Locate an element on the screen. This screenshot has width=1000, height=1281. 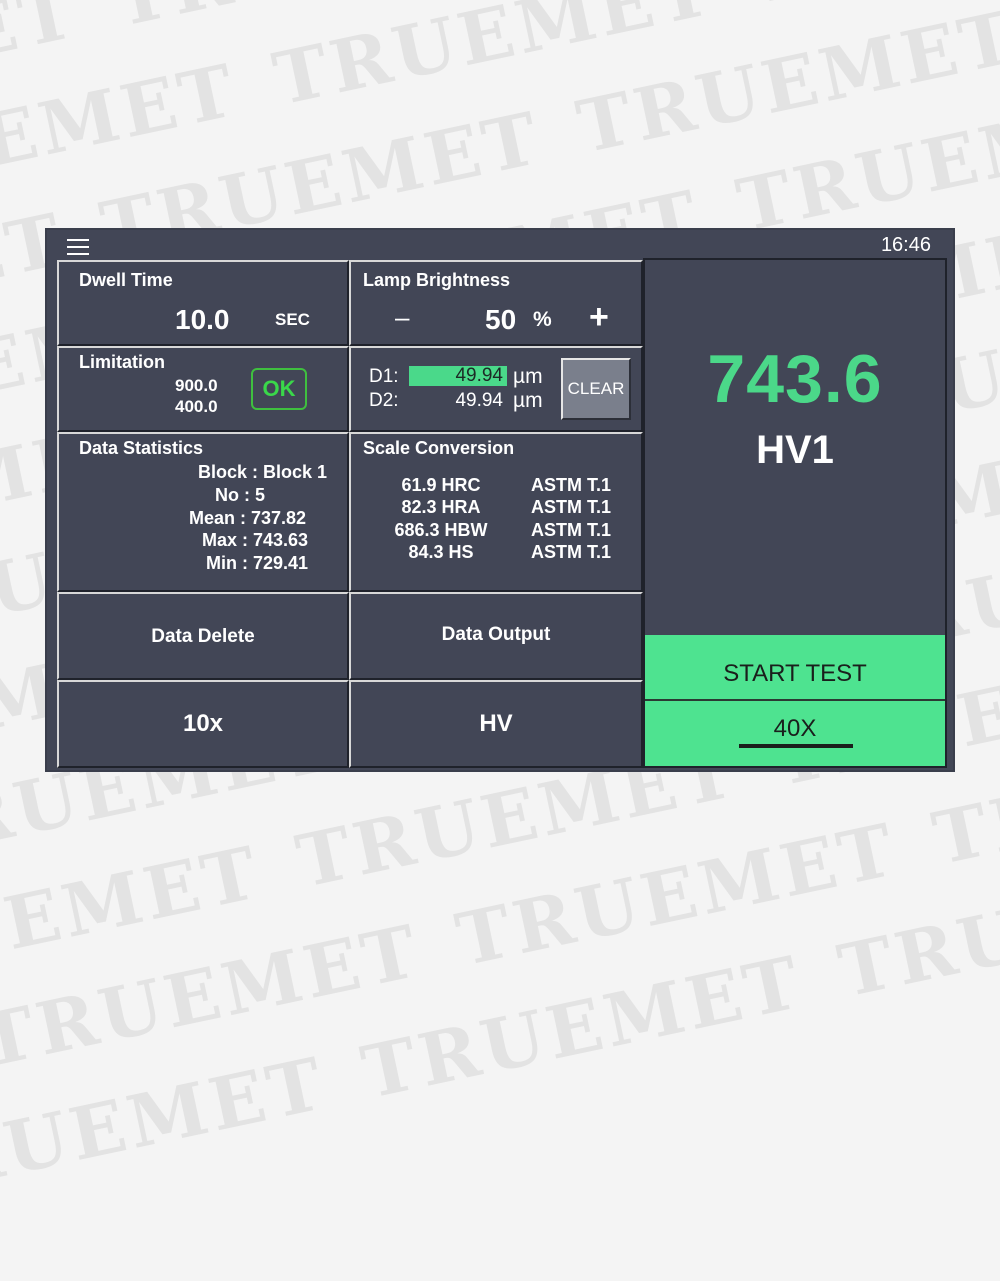
conversion-value: 82.3 HRA is located at coordinates (441, 507).